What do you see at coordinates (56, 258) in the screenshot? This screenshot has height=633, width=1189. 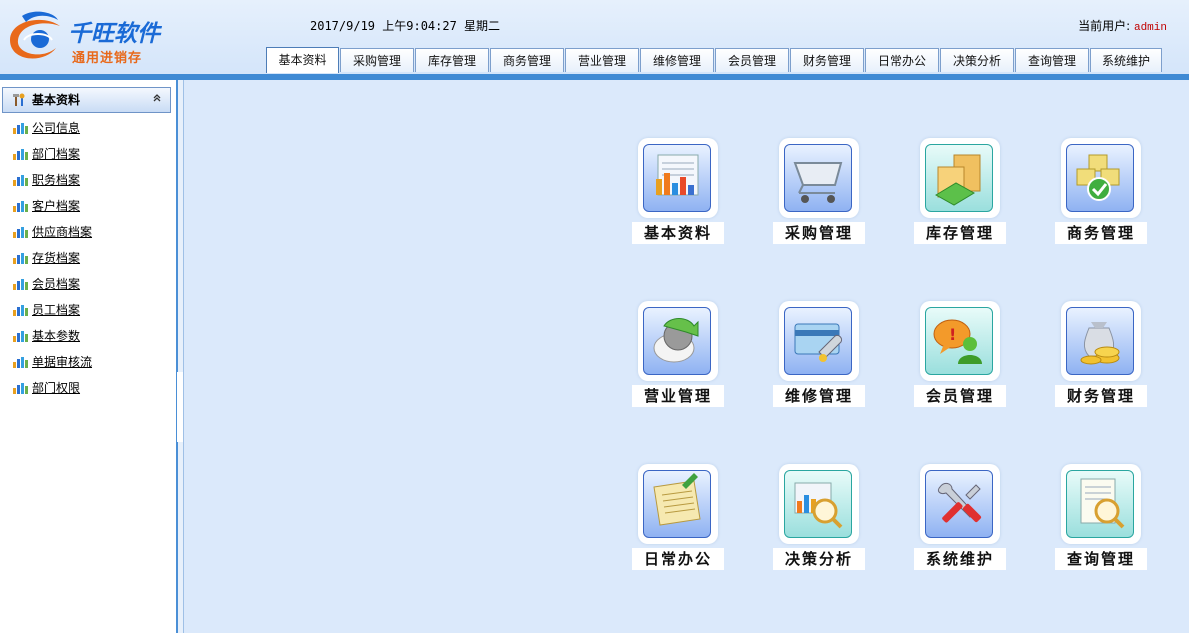 I see `sidebar-item-label: 存货档案` at bounding box center [56, 258].